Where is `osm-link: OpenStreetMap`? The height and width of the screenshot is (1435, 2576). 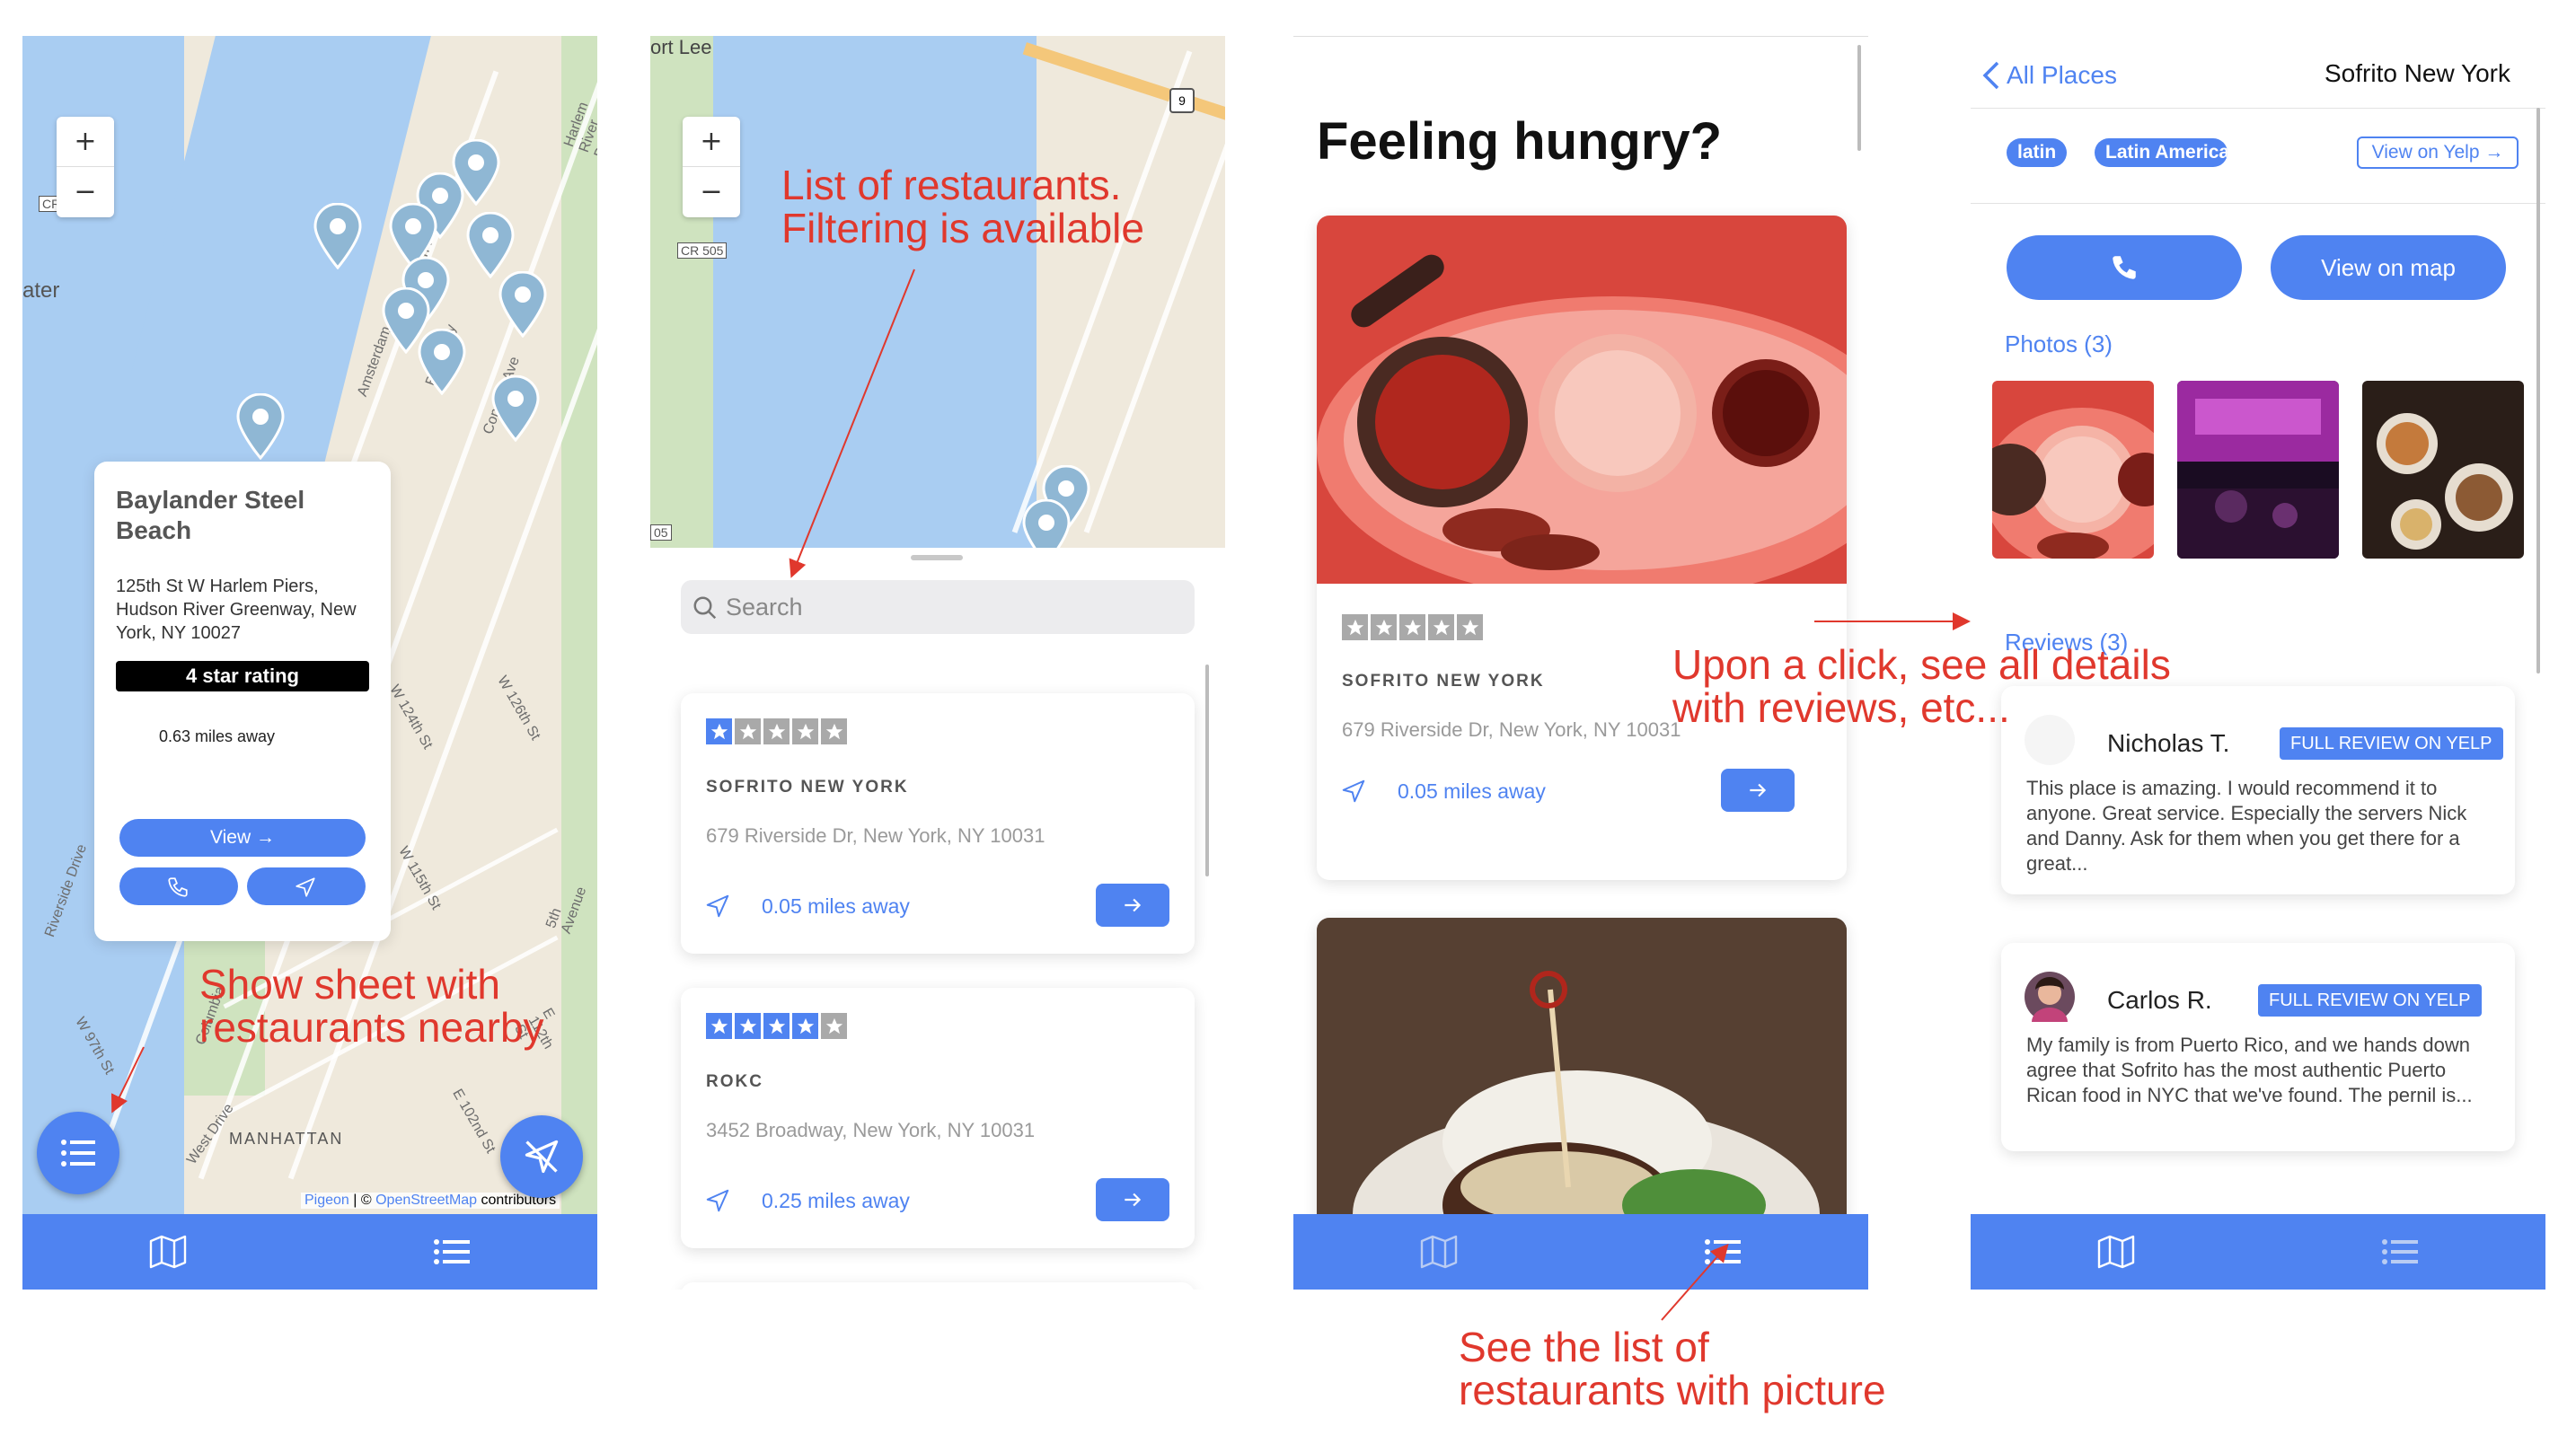 osm-link: OpenStreetMap is located at coordinates (426, 1200).